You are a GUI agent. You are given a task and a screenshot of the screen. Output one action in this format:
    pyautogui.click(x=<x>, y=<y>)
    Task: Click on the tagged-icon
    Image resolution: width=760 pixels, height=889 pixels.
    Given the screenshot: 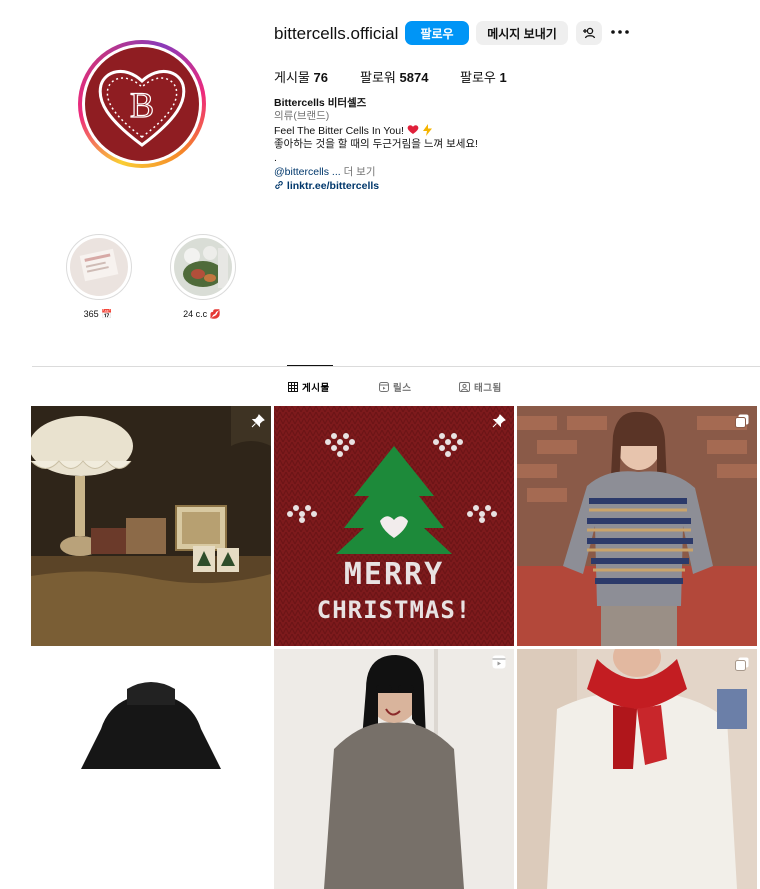 What is the action you would take?
    pyautogui.click(x=464, y=387)
    